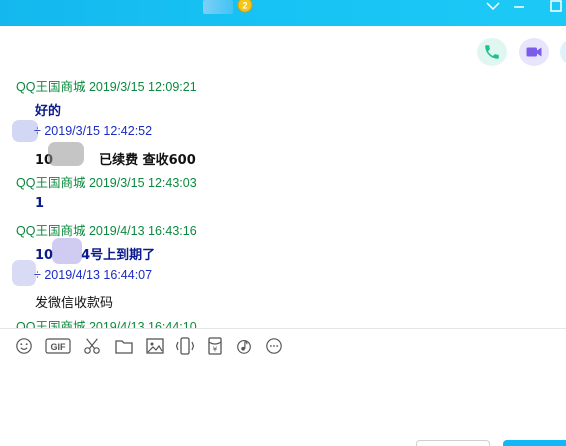 Image resolution: width=566 pixels, height=446 pixels. I want to click on chevron-down-icon, so click(493, 7).